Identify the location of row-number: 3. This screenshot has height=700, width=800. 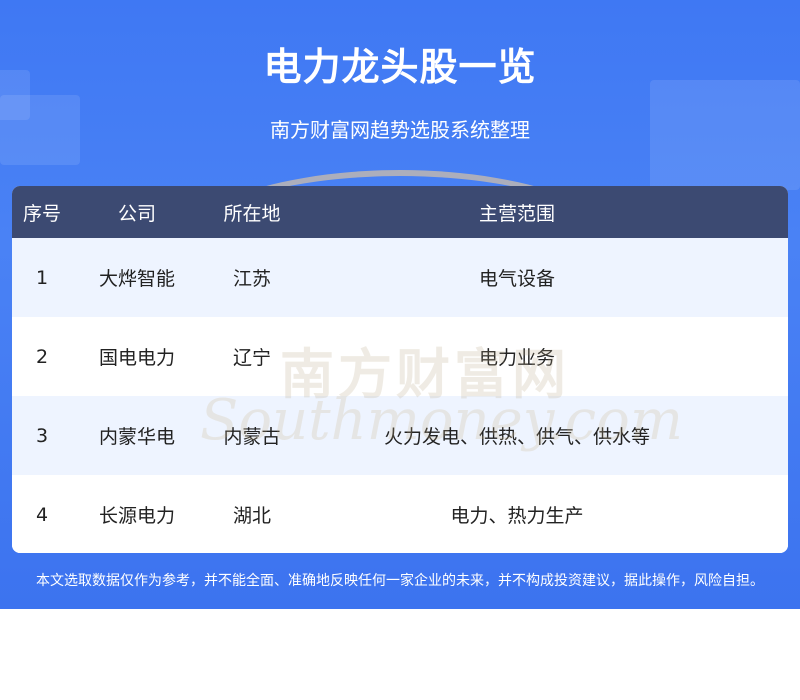
(42, 435).